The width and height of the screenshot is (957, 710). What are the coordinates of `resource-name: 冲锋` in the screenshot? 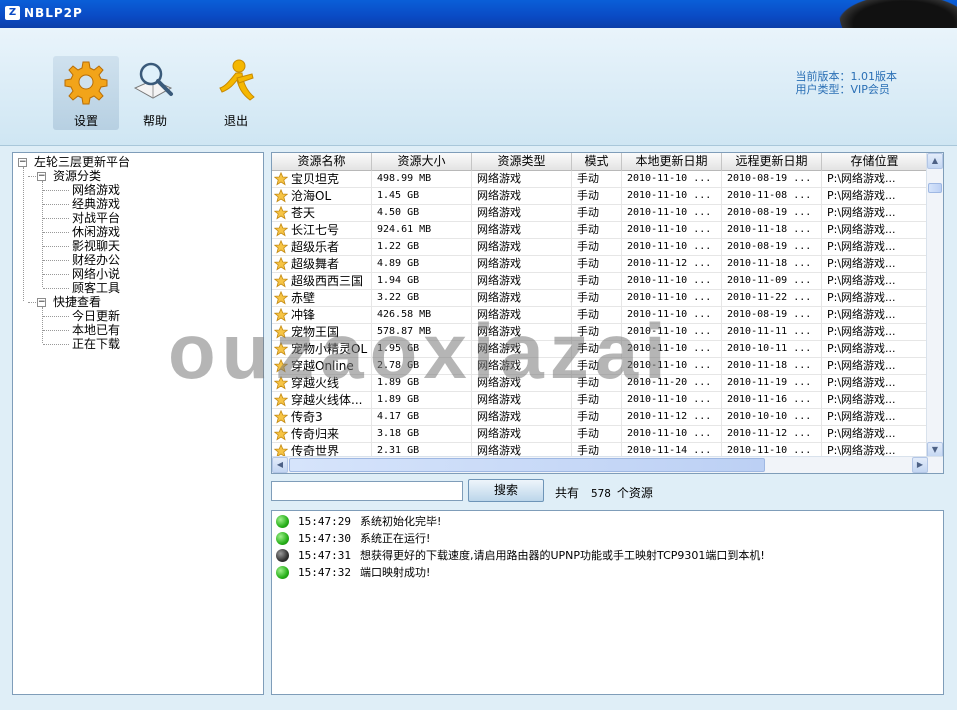 It's located at (303, 315).